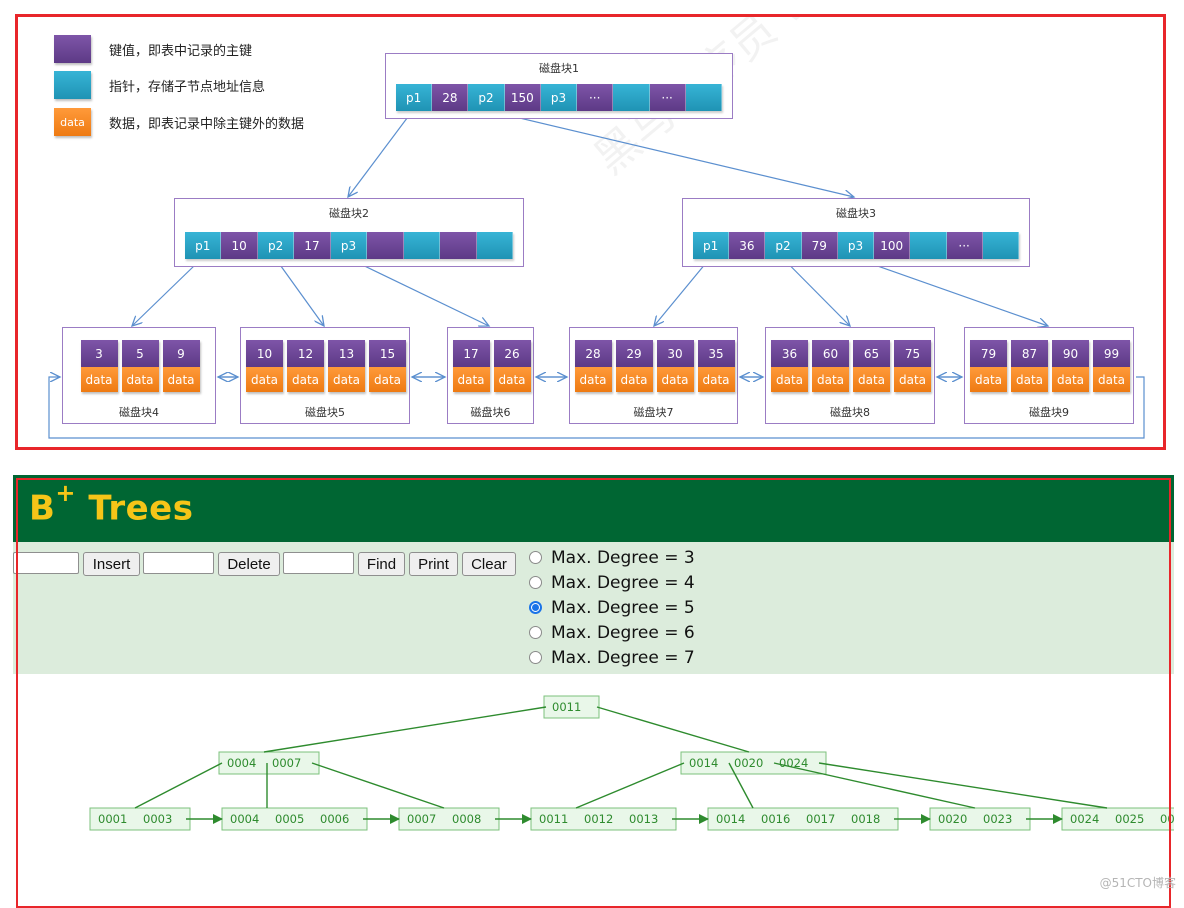 Image resolution: width=1184 pixels, height=908 pixels. Describe the element at coordinates (964, 245) in the screenshot. I see `key-cell: ···` at that location.